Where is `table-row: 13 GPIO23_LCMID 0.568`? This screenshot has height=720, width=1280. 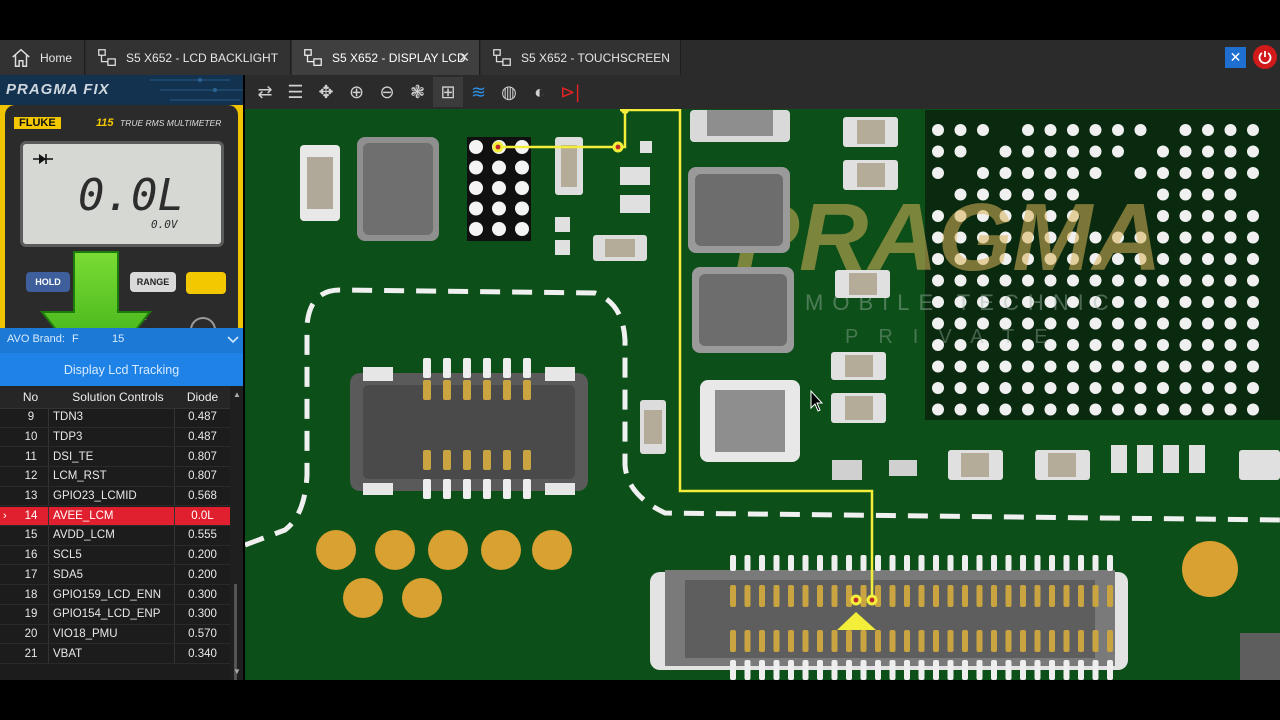
table-row: 13 GPIO23_LCMID 0.568 is located at coordinates (115, 496).